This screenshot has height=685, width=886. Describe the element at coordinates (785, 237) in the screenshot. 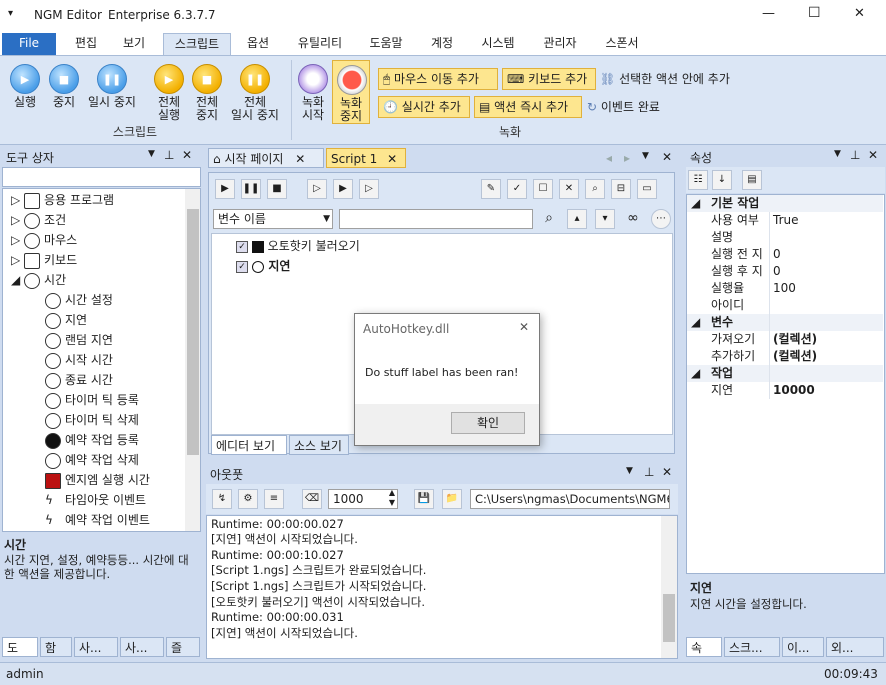

I see `prop-row: 설명` at that location.